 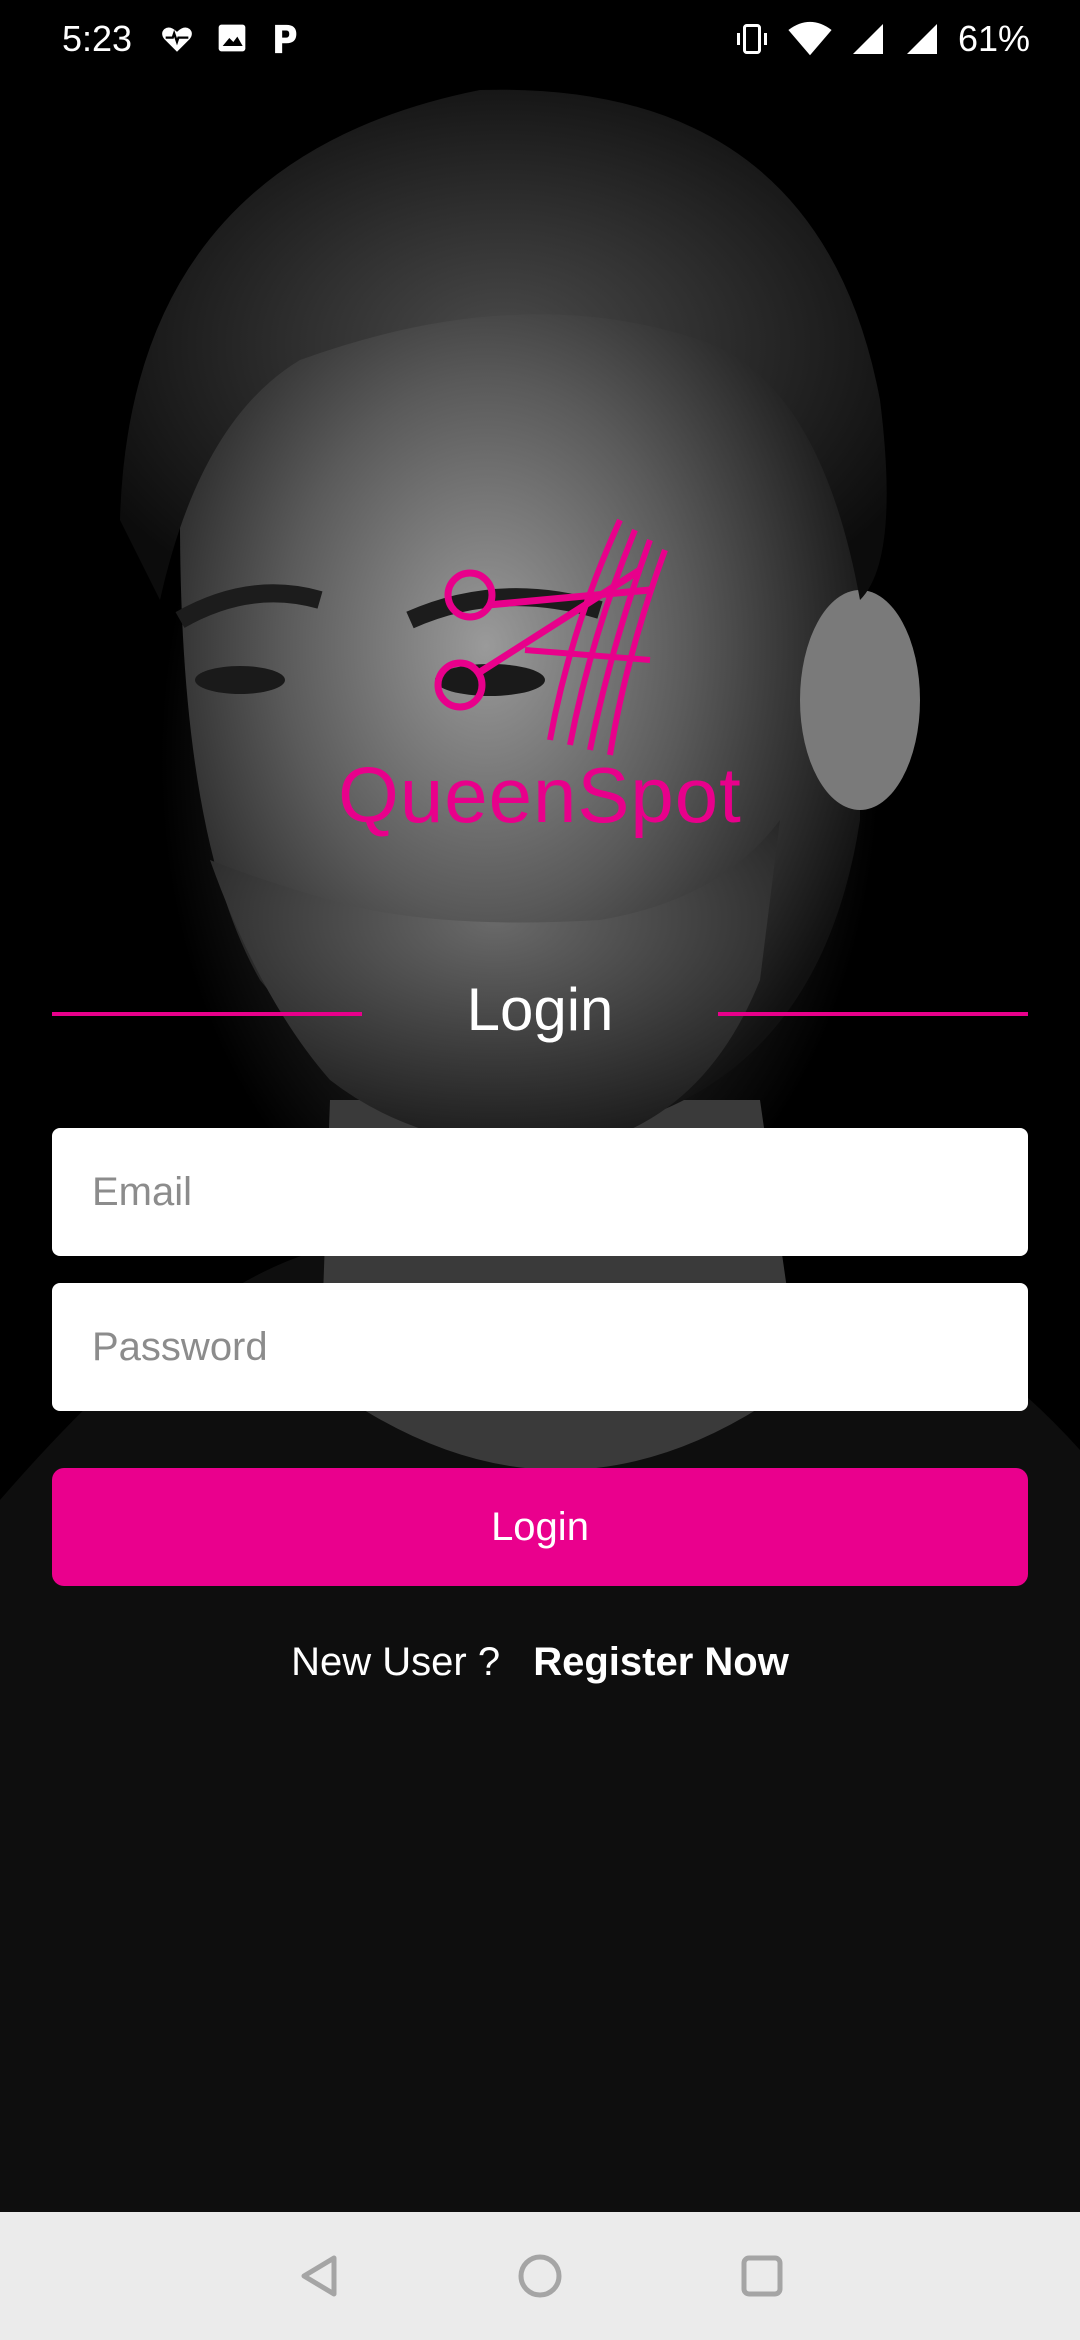 I want to click on login-heading: Login, so click(x=540, y=1015).